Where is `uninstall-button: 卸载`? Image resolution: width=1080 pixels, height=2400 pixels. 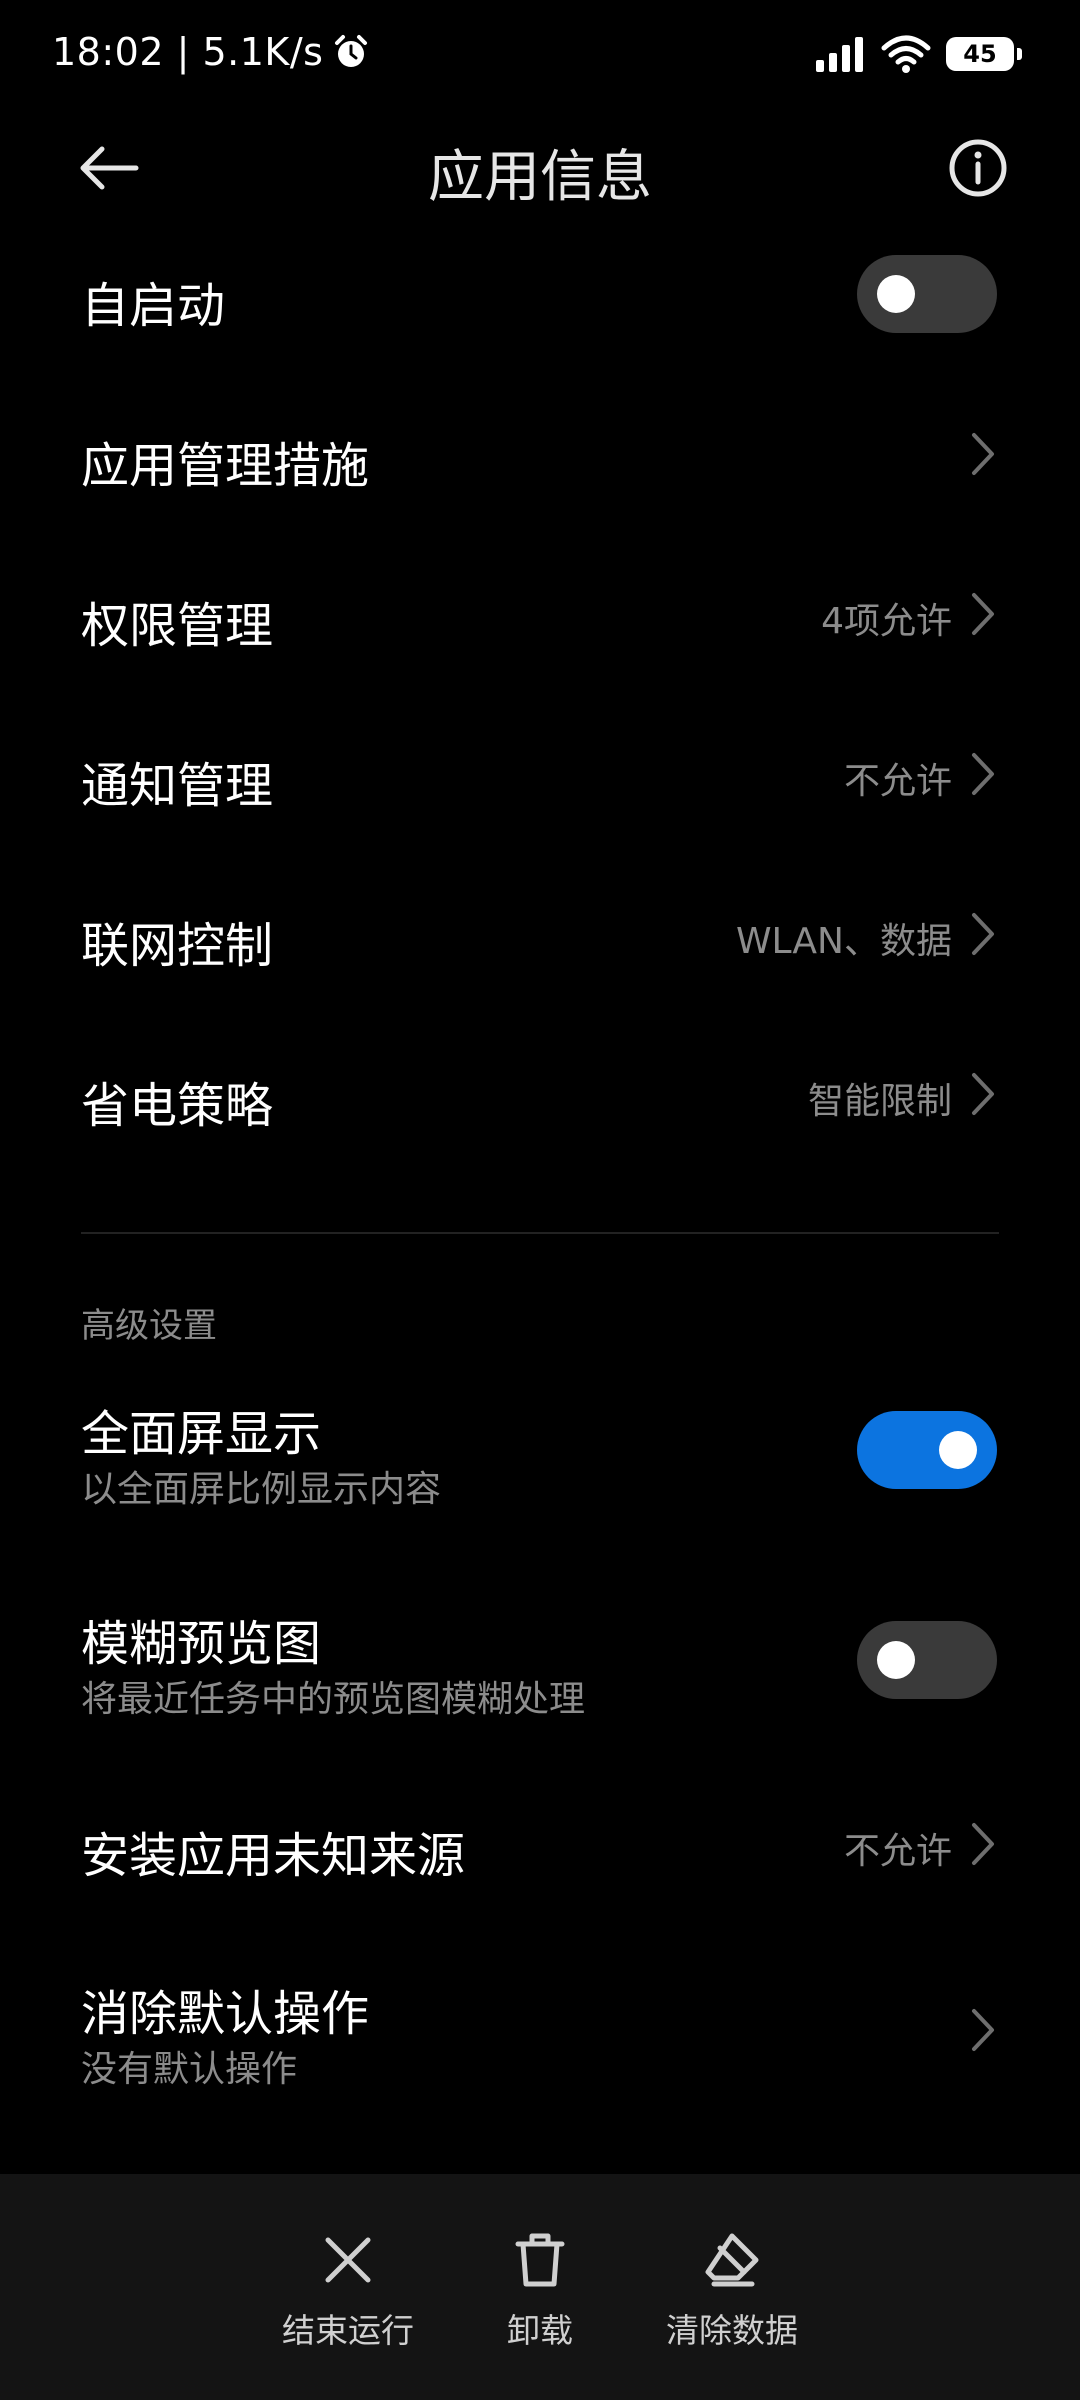
uninstall-button: 卸载 is located at coordinates (540, 2291).